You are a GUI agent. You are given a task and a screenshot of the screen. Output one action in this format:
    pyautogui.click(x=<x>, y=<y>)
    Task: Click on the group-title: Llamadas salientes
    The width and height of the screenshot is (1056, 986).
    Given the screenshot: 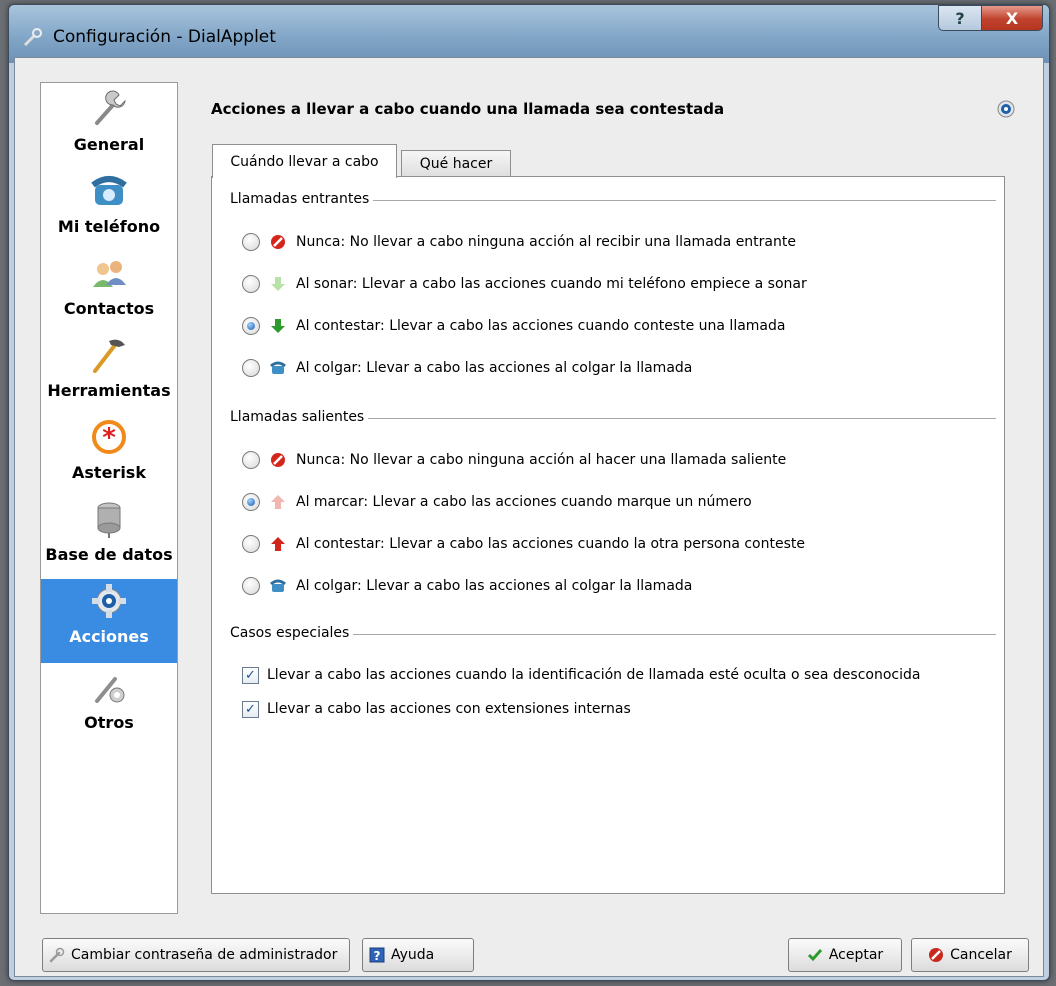 What is the action you would take?
    pyautogui.click(x=299, y=417)
    